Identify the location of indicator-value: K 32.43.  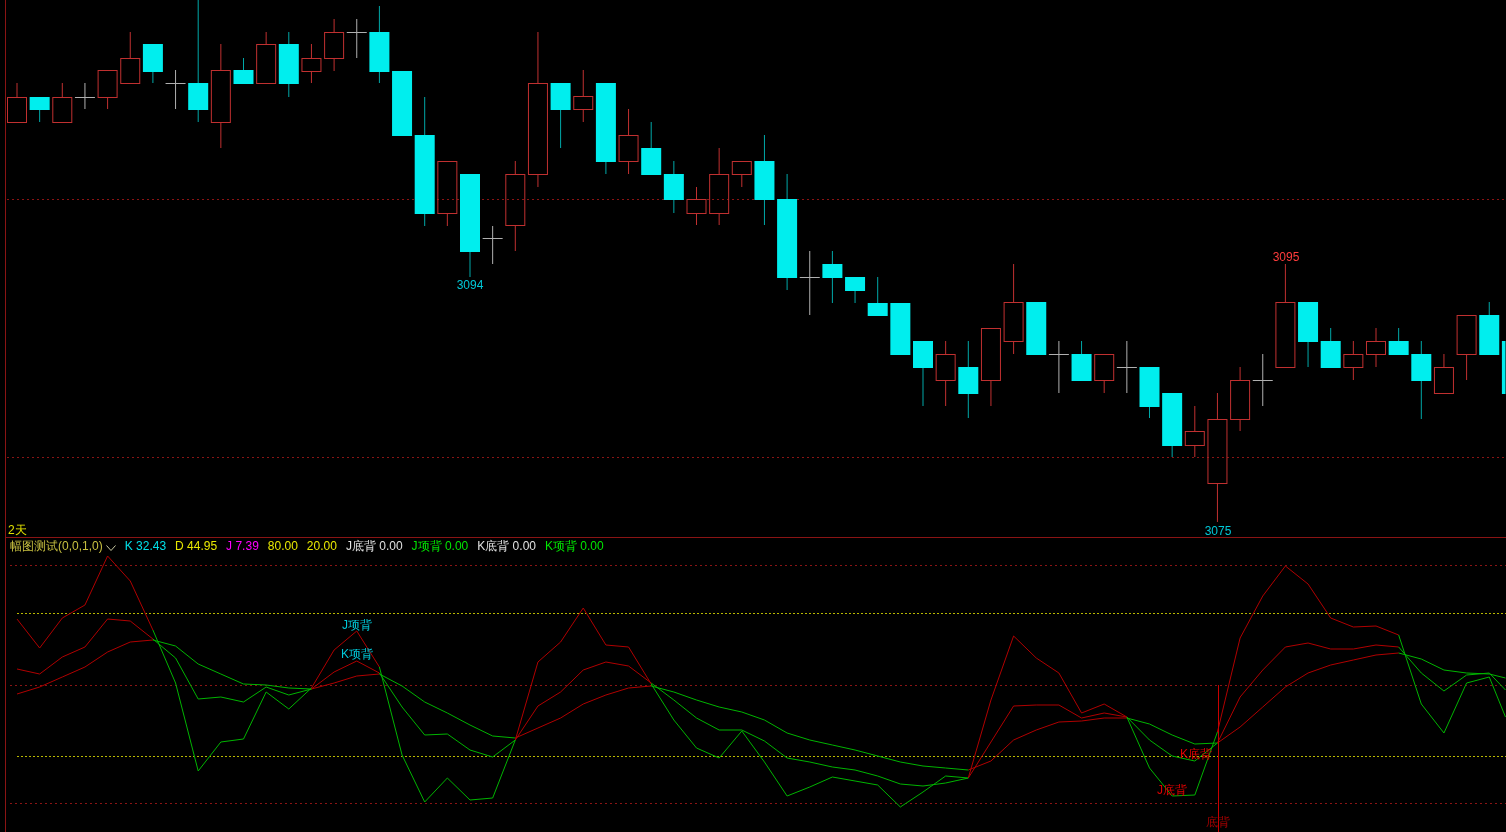
(145, 546).